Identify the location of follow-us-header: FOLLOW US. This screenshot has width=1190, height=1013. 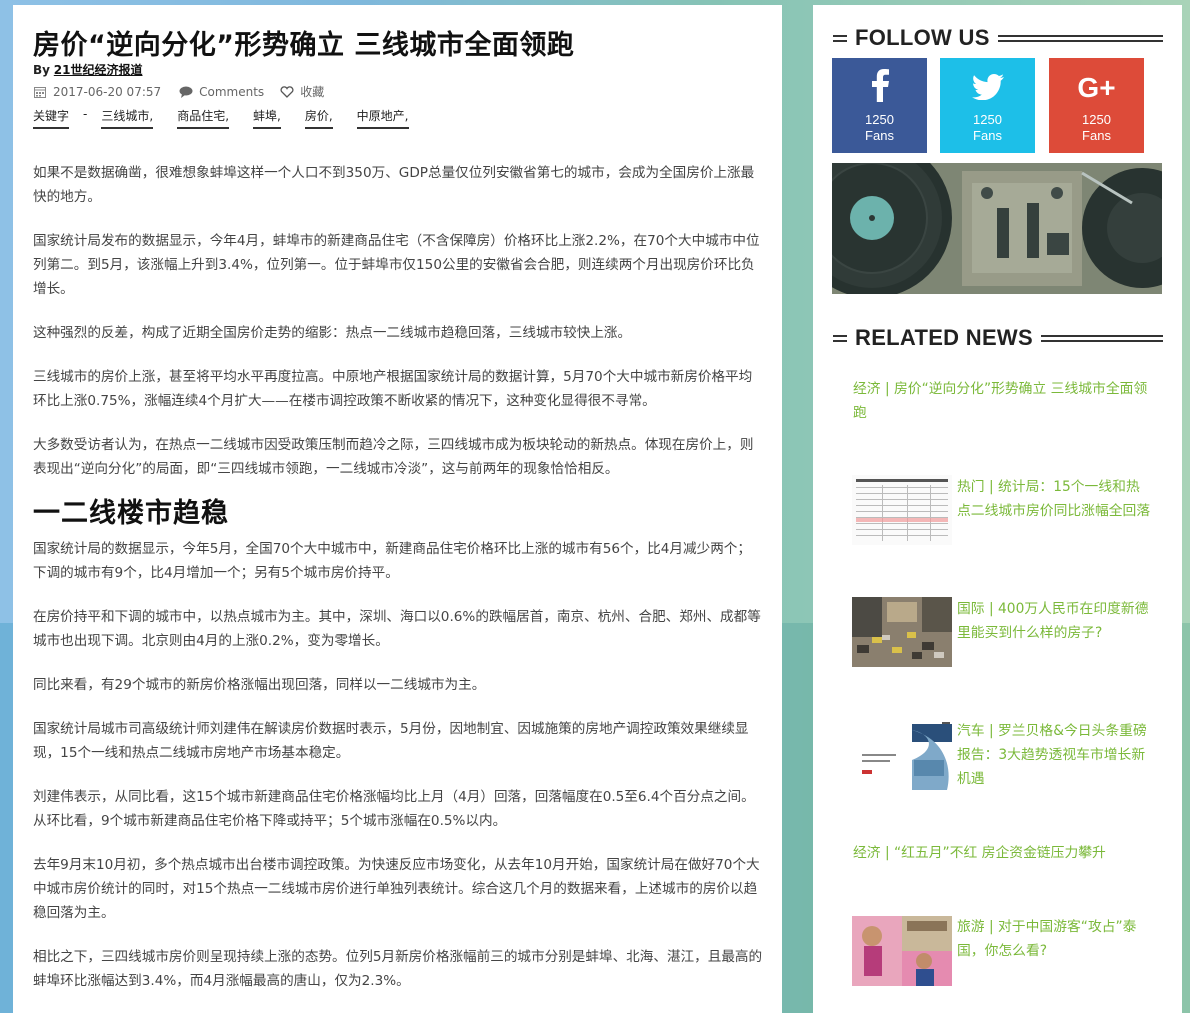
(998, 38).